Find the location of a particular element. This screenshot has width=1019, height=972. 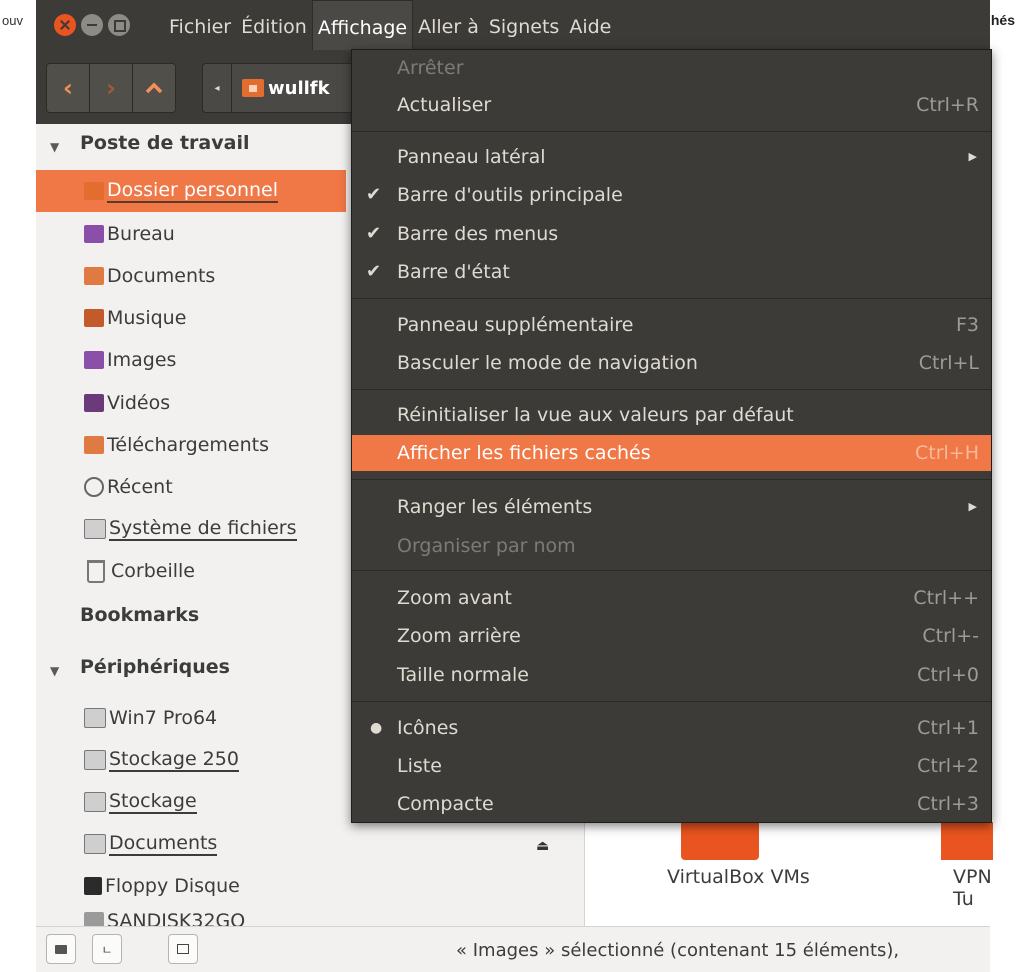

forward-button: › is located at coordinates (111, 88).